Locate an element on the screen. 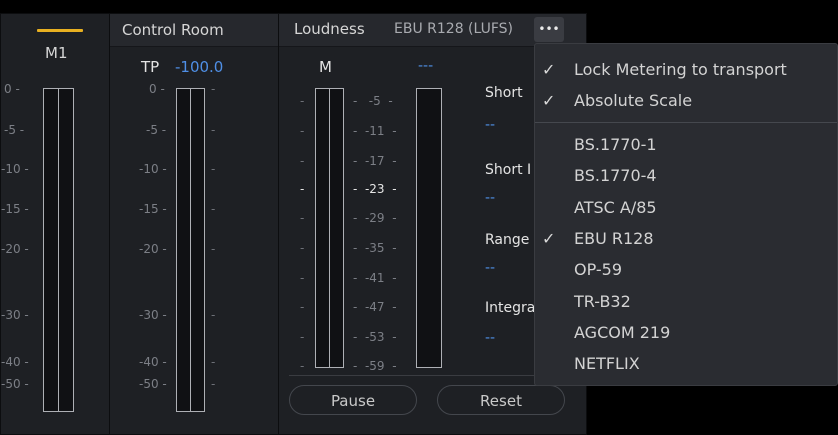  channel-meter-left is located at coordinates (51, 250).